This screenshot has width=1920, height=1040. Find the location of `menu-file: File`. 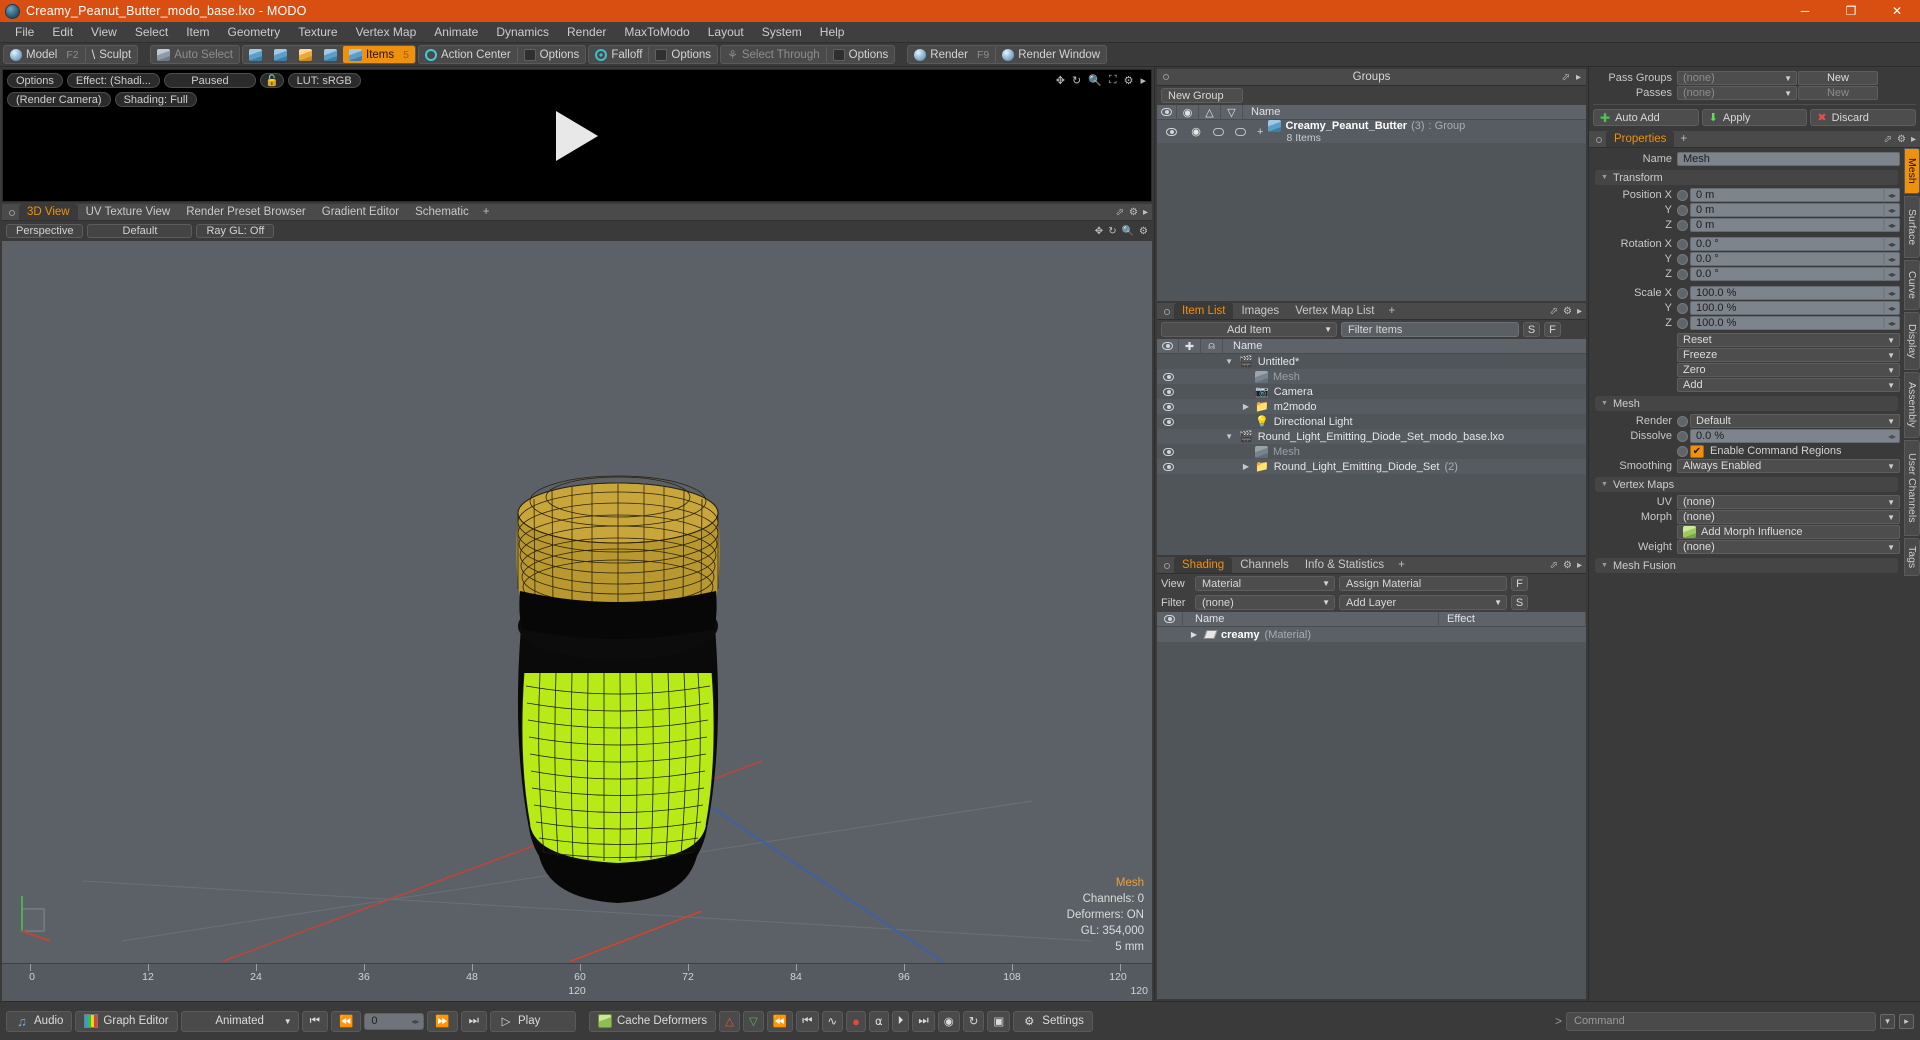

menu-file: File is located at coordinates (24, 32).